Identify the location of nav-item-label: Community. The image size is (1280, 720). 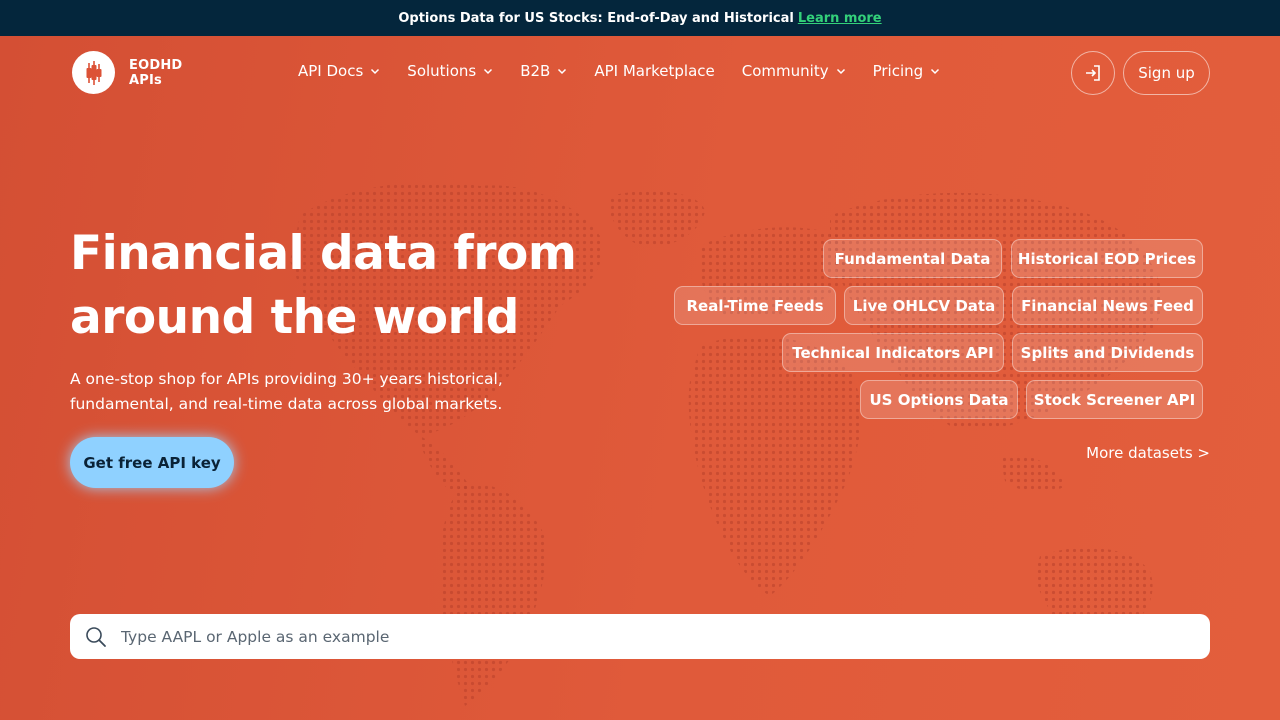
(785, 71).